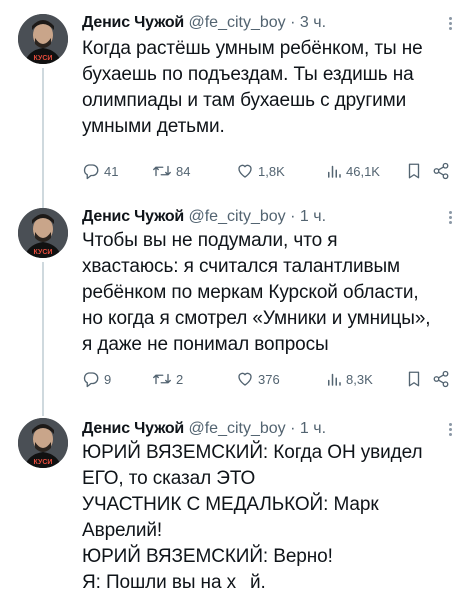 Image resolution: width=473 pixels, height=612 pixels. I want to click on reply-count: 9, so click(108, 379).